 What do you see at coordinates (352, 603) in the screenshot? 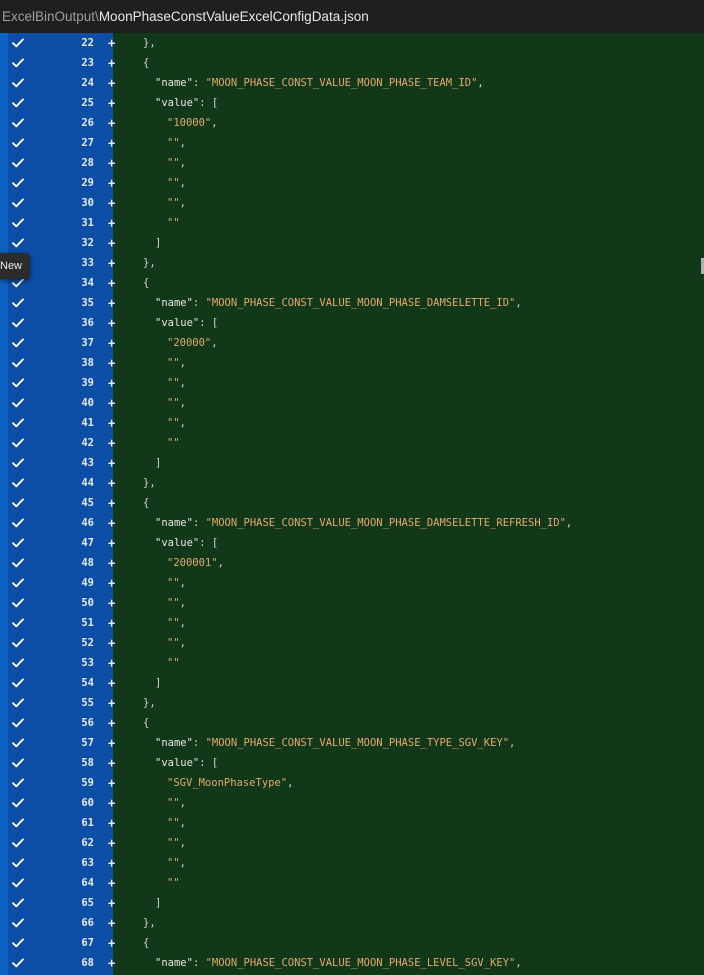
I see `code-line: 50 + "",` at bounding box center [352, 603].